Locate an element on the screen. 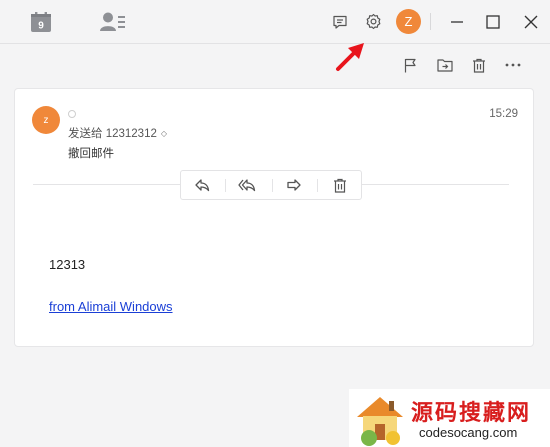  more-icon is located at coordinates (513, 65).